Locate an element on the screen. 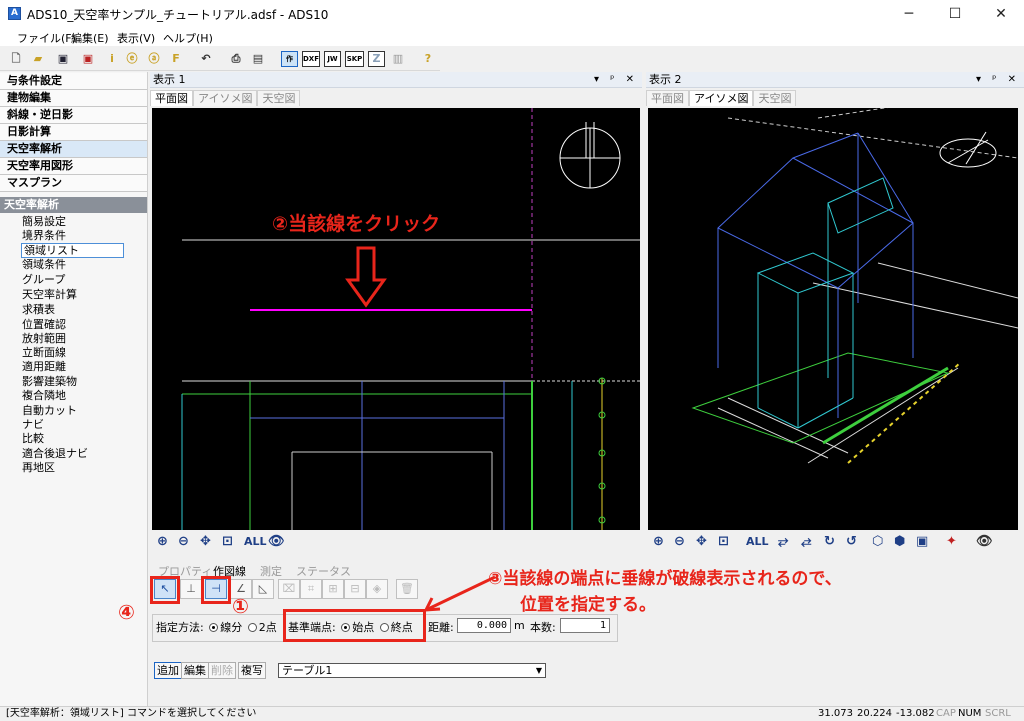 The image size is (1024, 721). sub-item-auto-cut: 自動カット is located at coordinates (49, 410).